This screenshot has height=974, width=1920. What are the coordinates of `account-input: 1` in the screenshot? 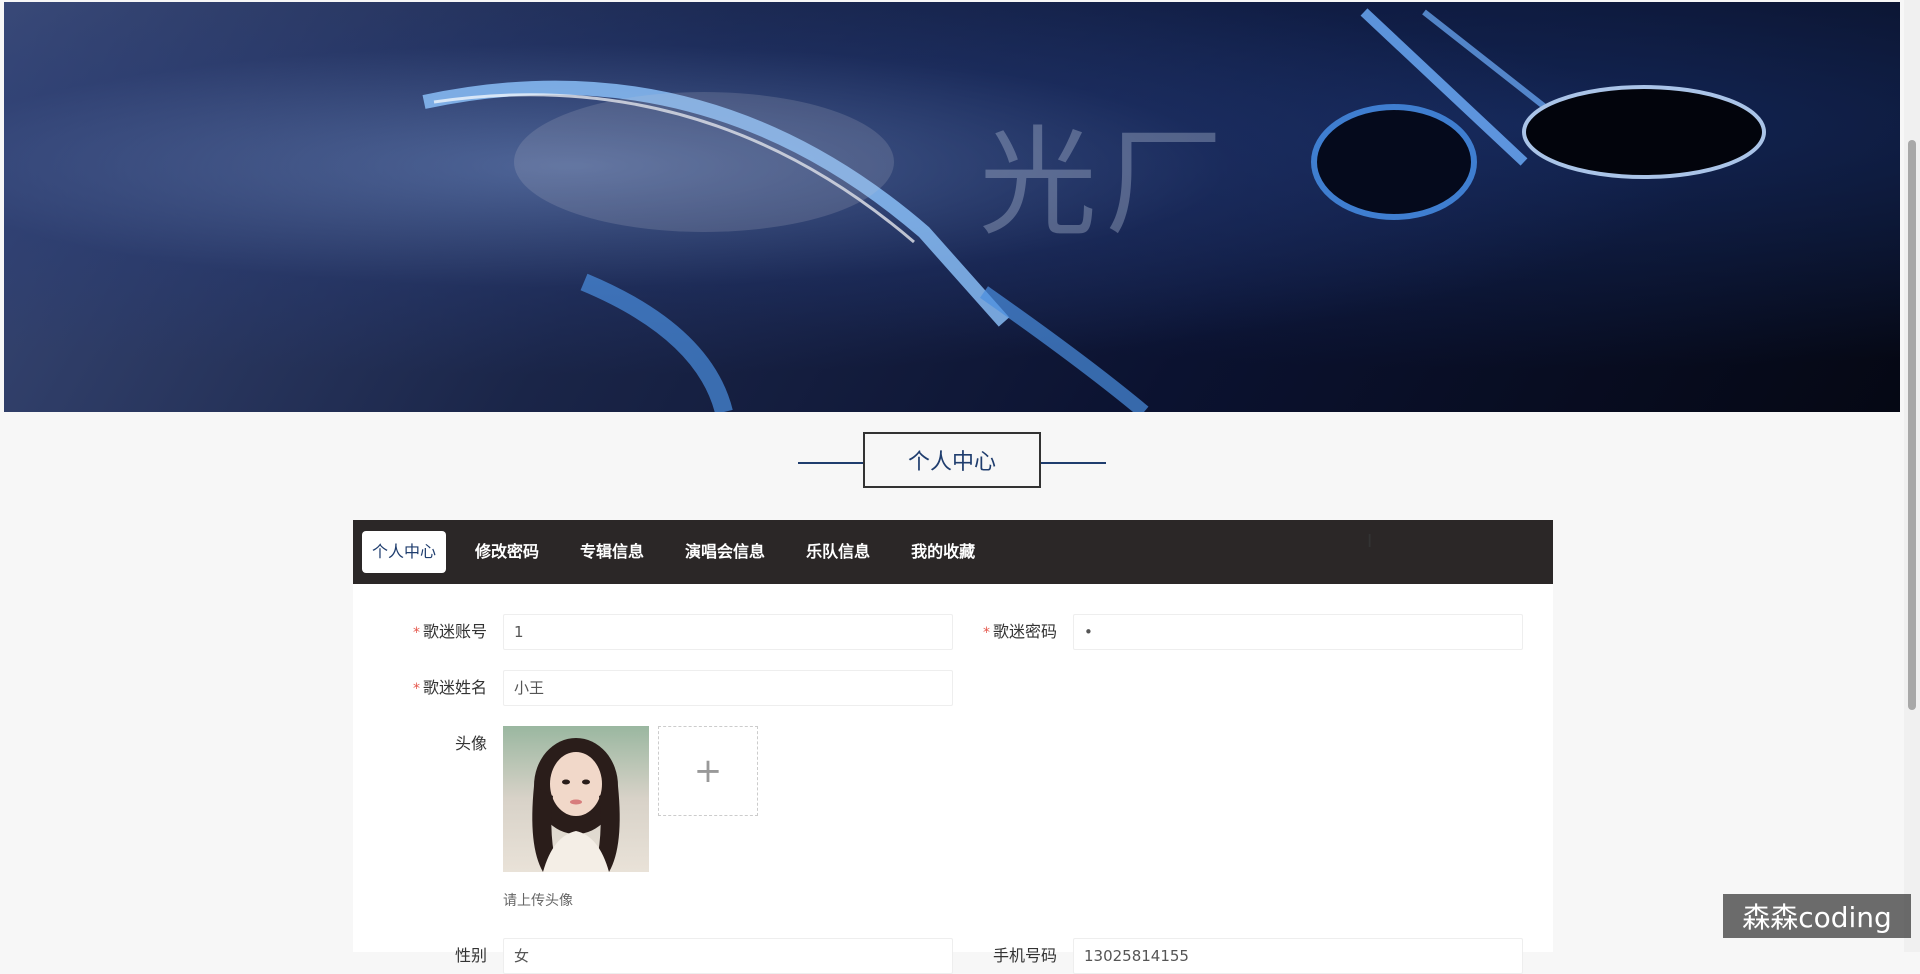 It's located at (728, 632).